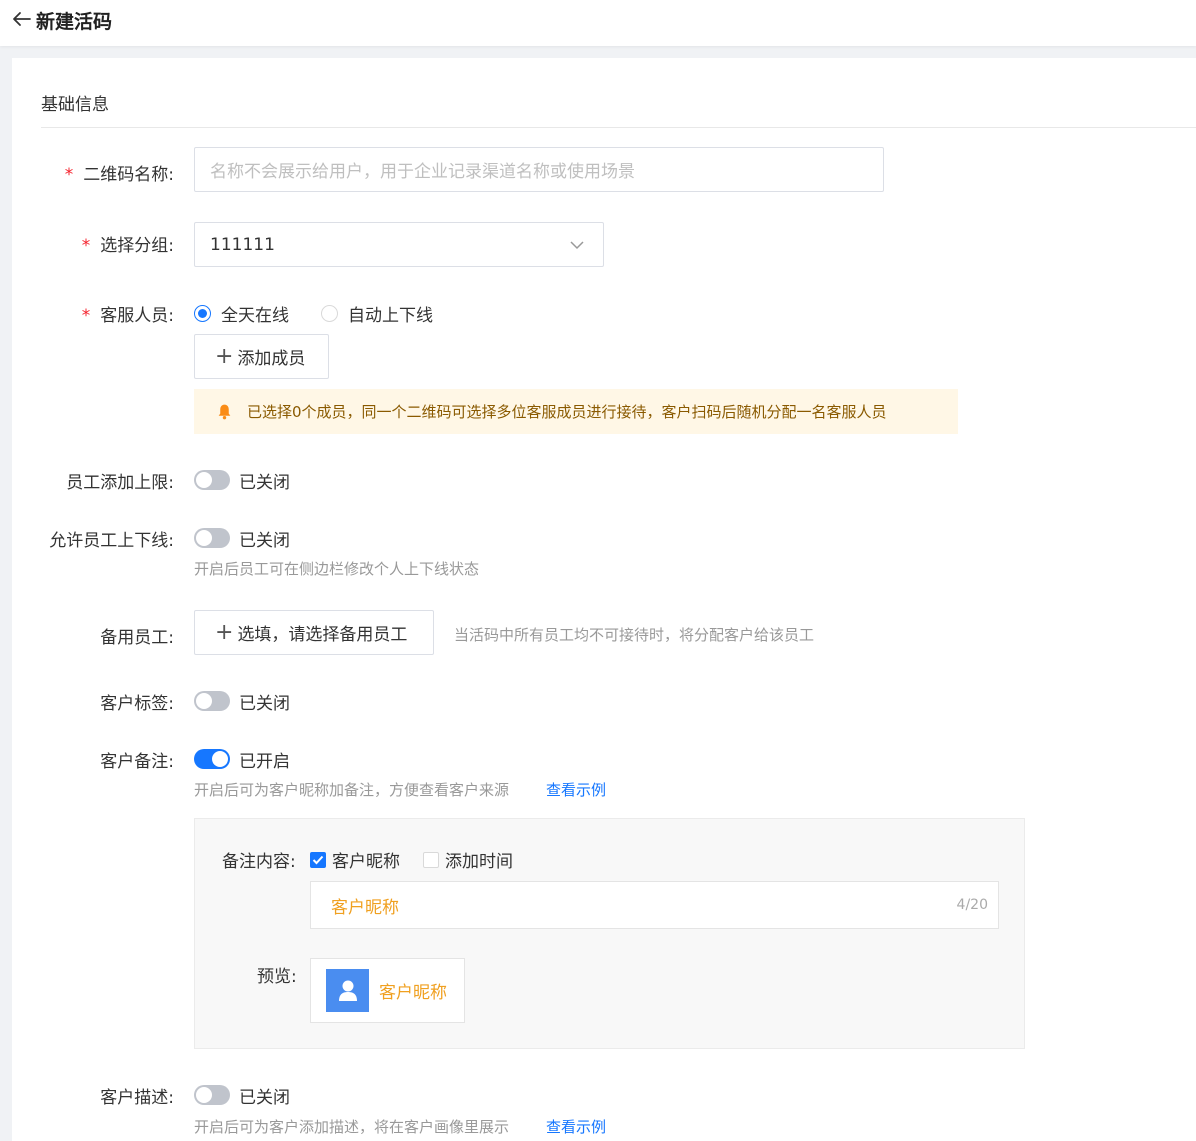  I want to click on avatar, so click(347, 990).